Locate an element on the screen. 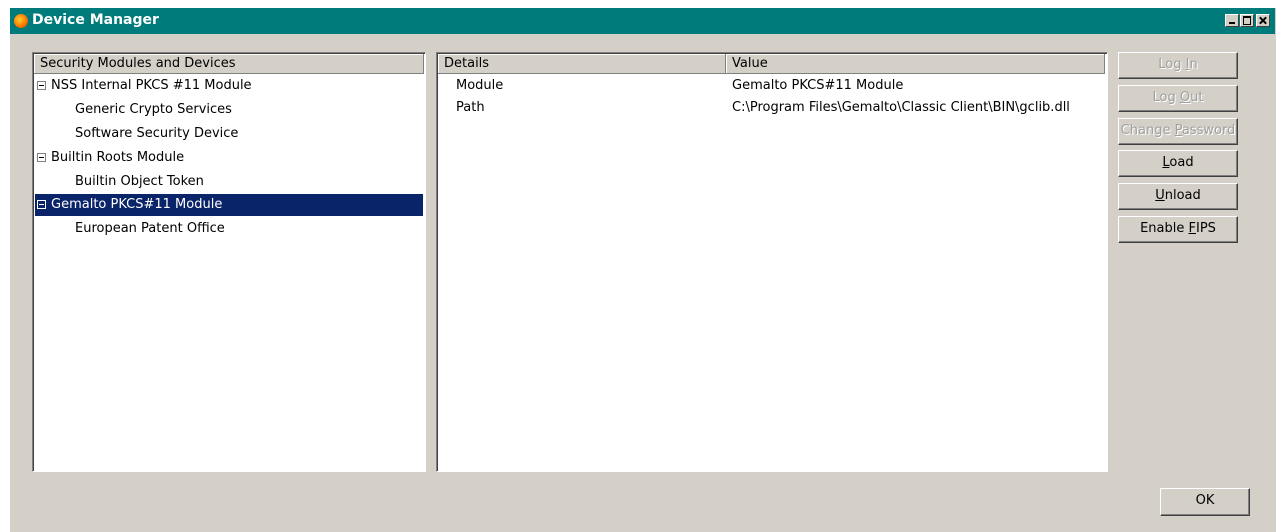 The width and height of the screenshot is (1276, 532). unload-button: Unload is located at coordinates (1178, 196).